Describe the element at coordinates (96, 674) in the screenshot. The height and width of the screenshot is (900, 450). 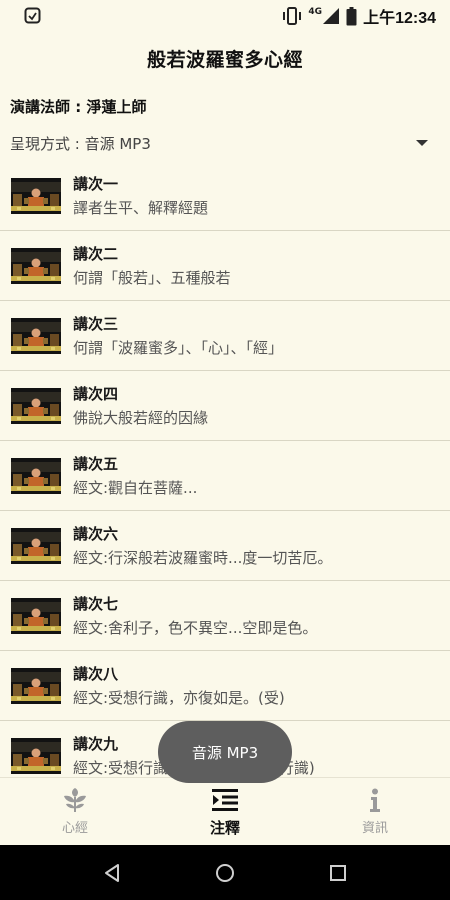
I see `lecture-title: 講次八` at that location.